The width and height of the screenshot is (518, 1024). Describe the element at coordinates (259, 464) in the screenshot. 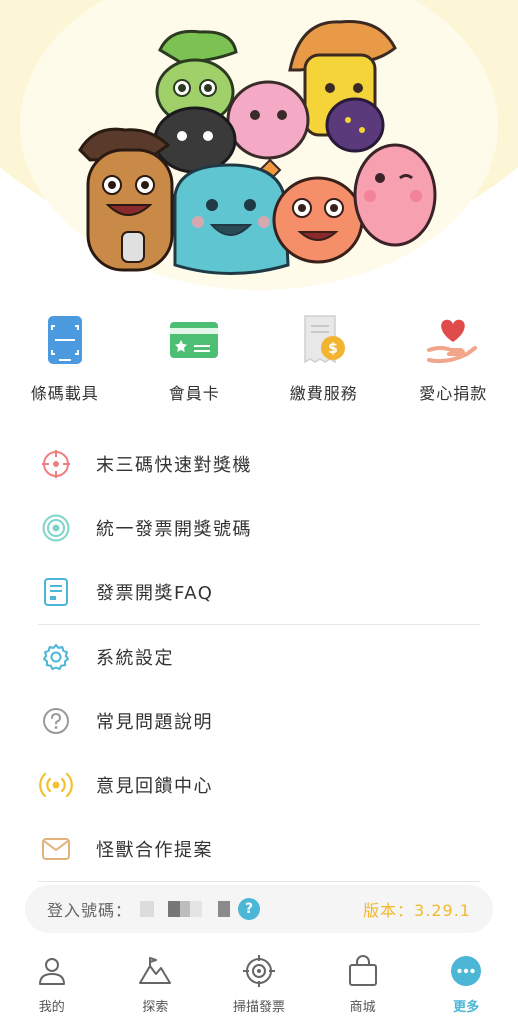

I see `menu-item-quick-lottery-check: 末三碼快速對獎機` at that location.